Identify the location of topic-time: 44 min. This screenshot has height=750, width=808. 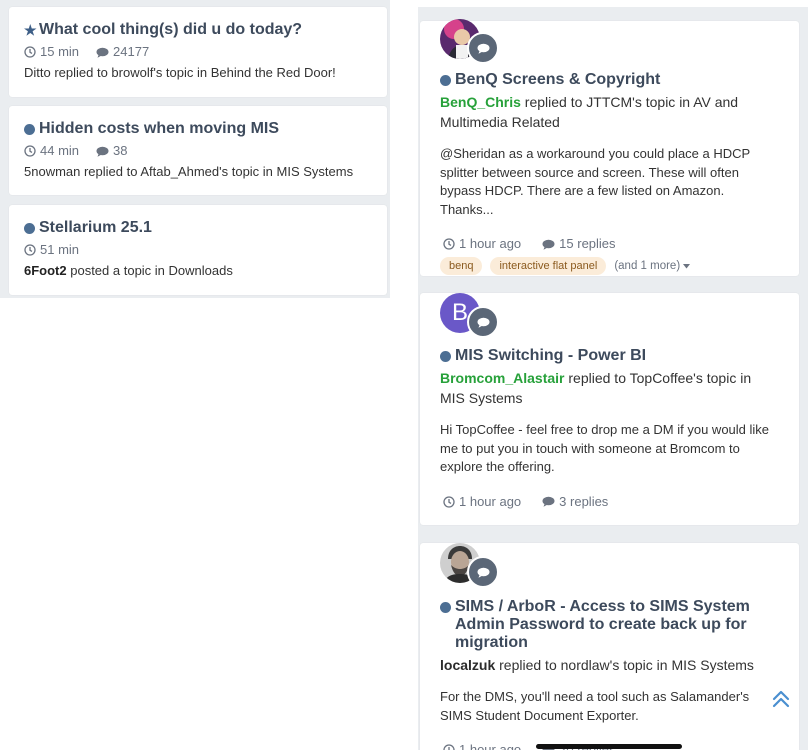
(60, 150).